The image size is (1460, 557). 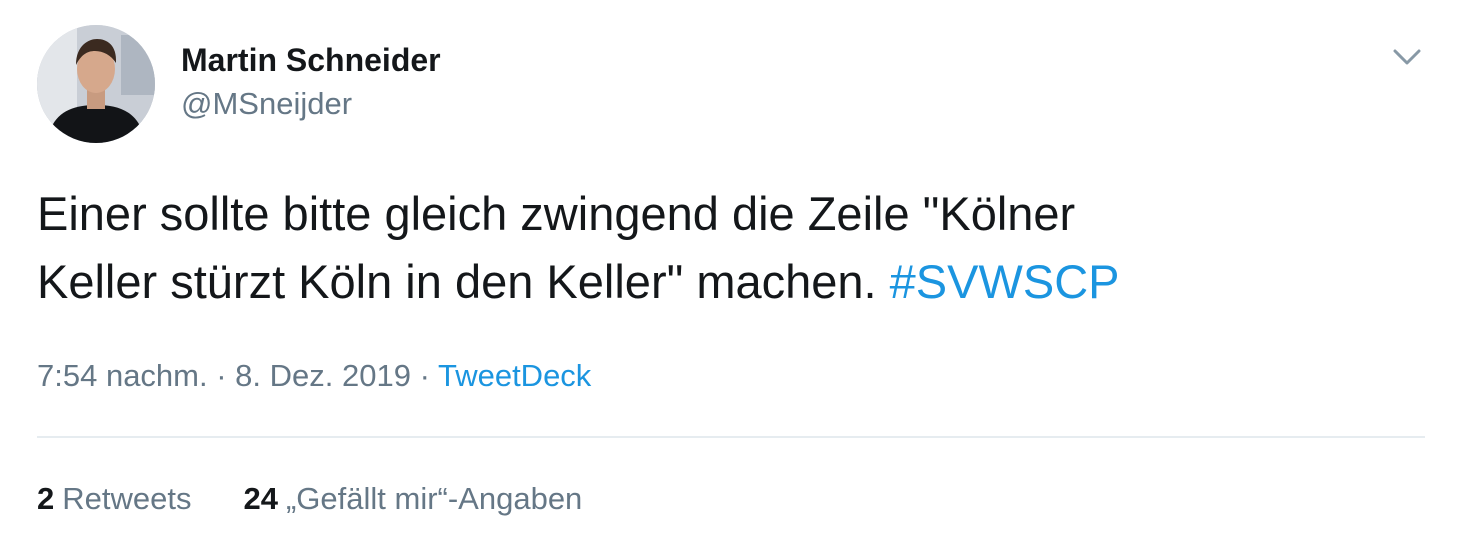 I want to click on author-display-name: Martin Schneider, so click(x=311, y=60).